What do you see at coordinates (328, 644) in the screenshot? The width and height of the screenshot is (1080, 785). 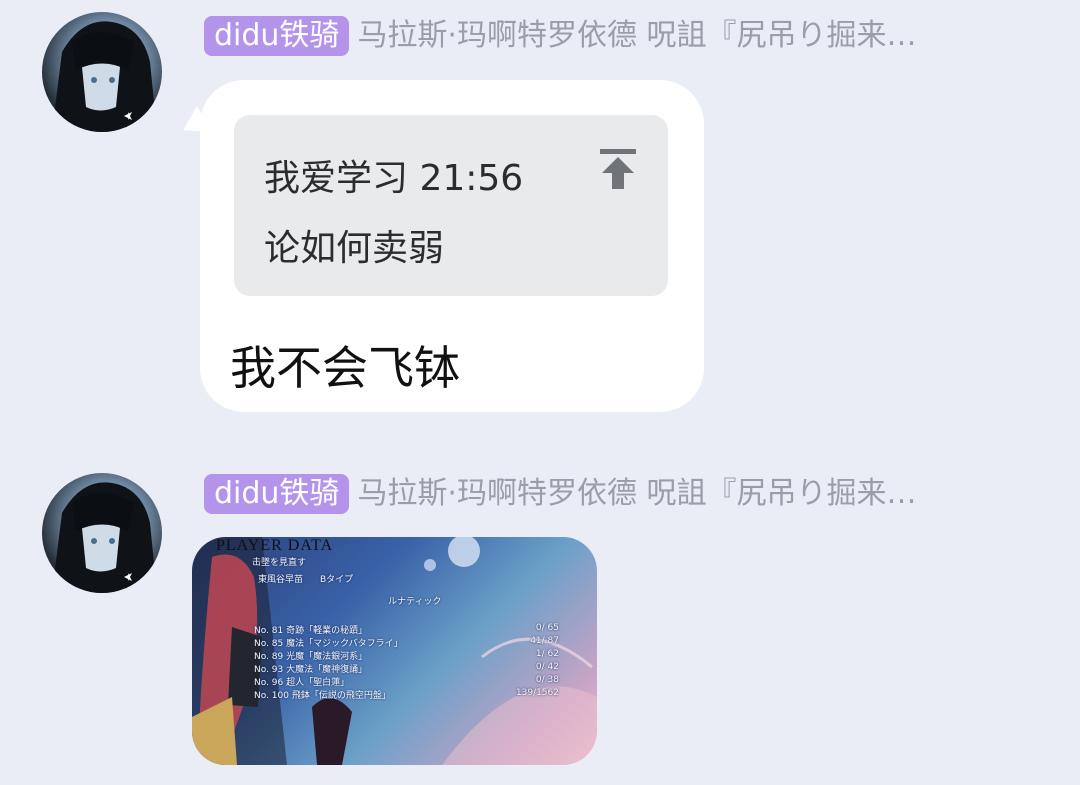 I see `image-row-label: No. 85 魔法「マジックバタフライ」` at bounding box center [328, 644].